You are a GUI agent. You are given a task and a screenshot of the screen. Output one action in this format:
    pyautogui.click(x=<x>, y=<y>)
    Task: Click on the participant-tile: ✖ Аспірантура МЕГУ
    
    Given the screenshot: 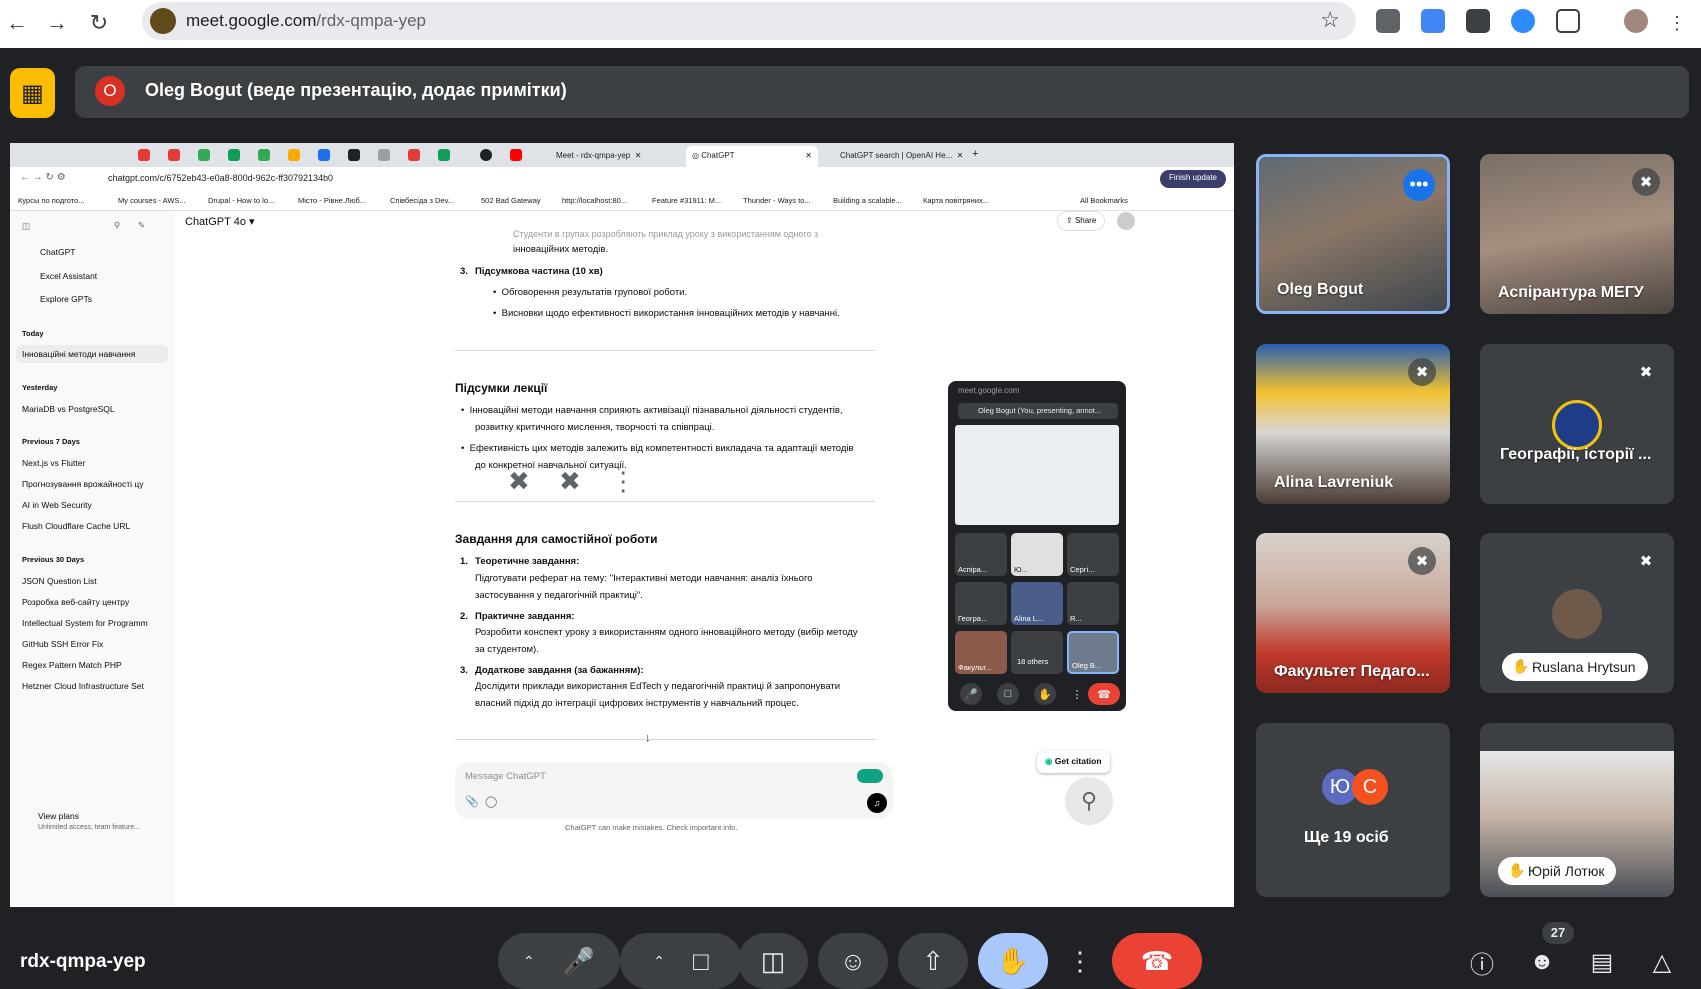 What is the action you would take?
    pyautogui.click(x=1577, y=234)
    